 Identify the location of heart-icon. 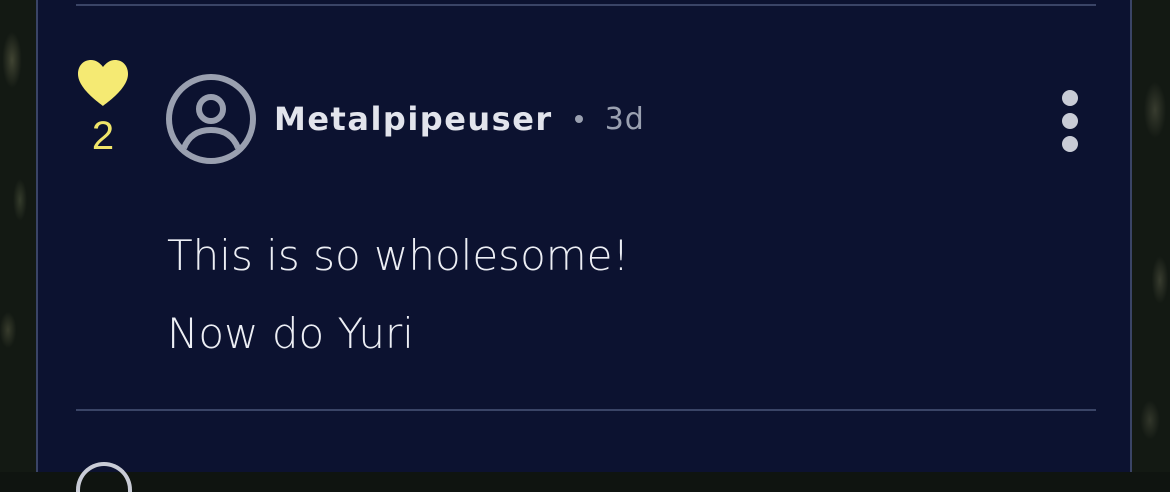
(103, 83).